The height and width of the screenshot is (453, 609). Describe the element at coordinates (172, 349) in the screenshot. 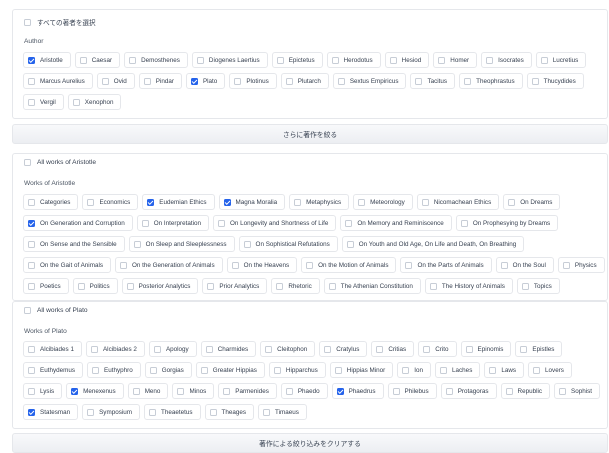

I see `checkbox-chip-apology: Apology` at that location.